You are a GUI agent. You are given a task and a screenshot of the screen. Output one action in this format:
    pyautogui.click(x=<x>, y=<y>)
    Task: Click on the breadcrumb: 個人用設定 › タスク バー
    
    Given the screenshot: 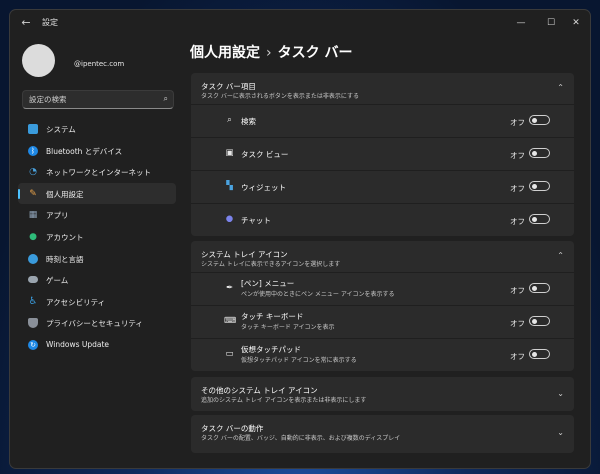 What is the action you would take?
    pyautogui.click(x=271, y=52)
    